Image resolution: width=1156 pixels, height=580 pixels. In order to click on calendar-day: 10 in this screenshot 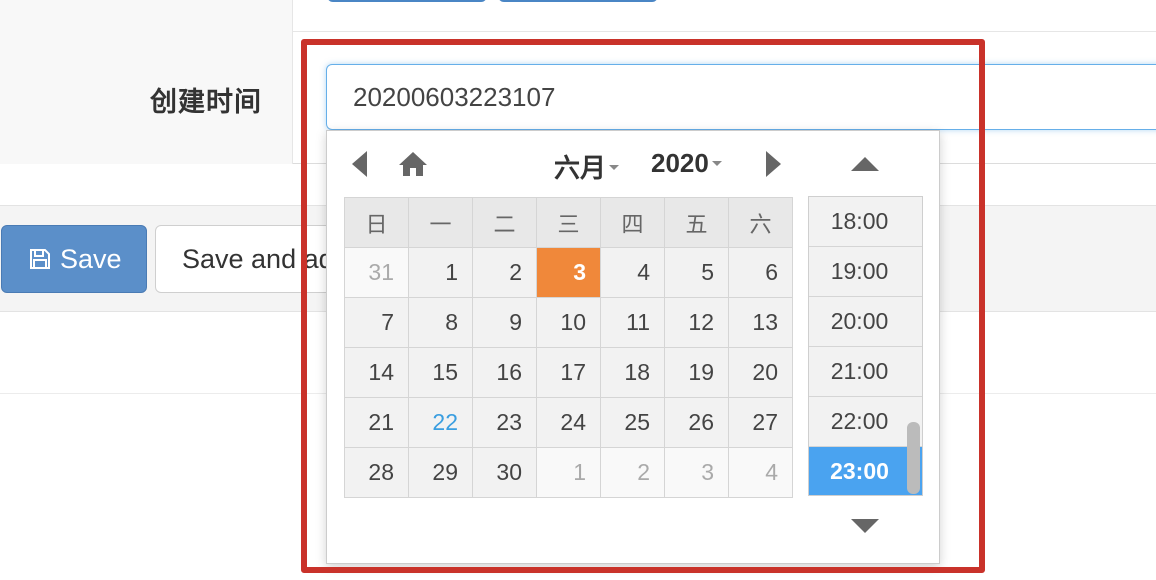, I will do `click(568, 322)`.